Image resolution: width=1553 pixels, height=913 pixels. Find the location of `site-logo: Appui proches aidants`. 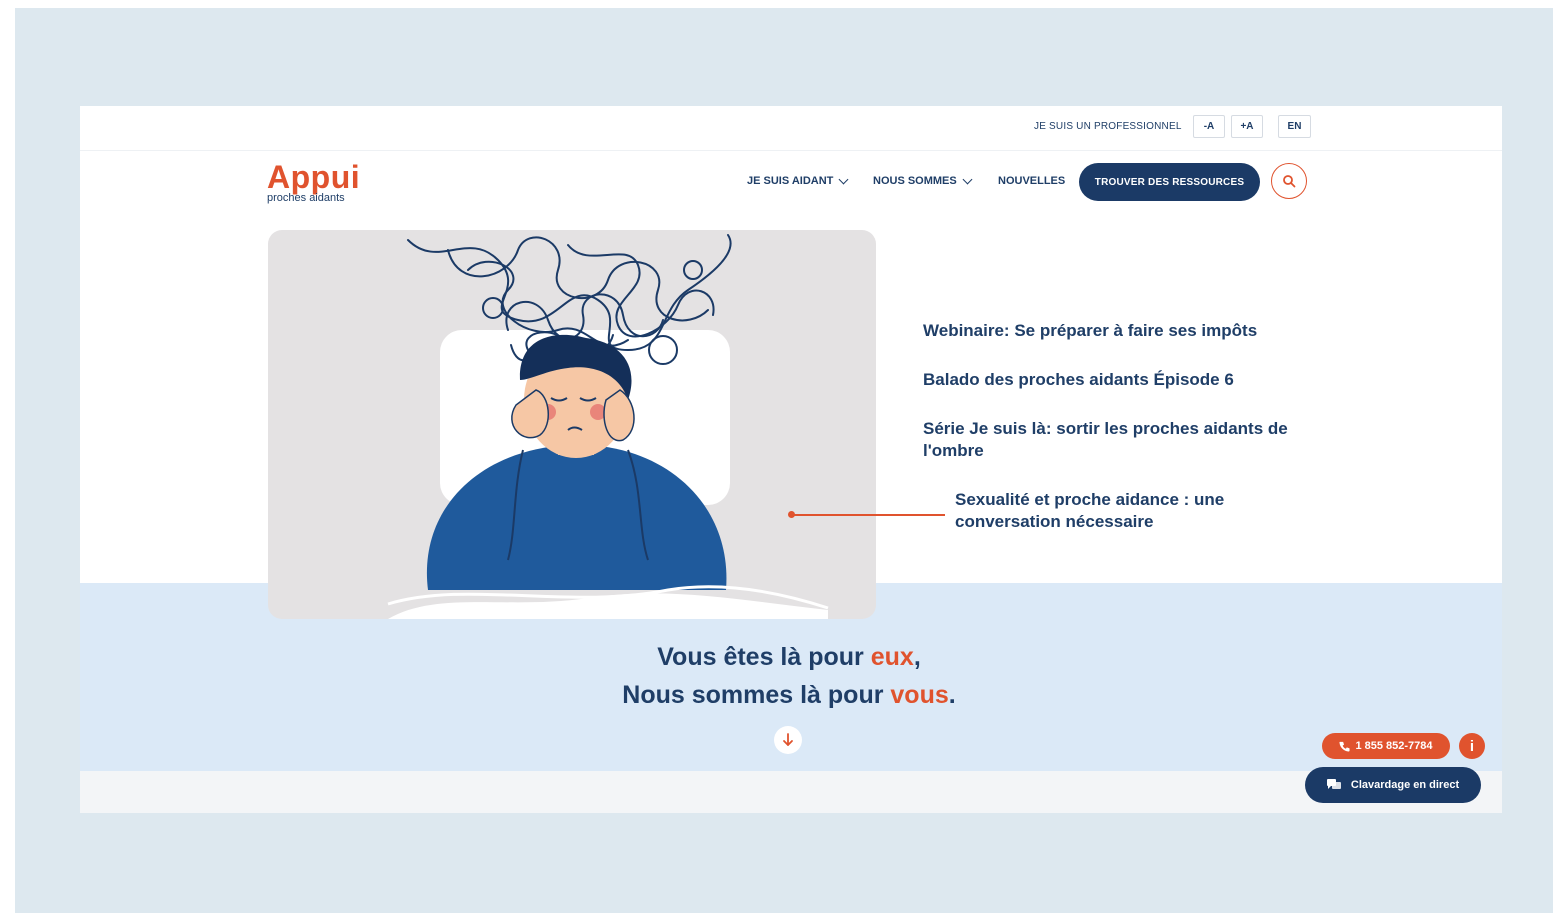

site-logo: Appui proches aidants is located at coordinates (313, 182).